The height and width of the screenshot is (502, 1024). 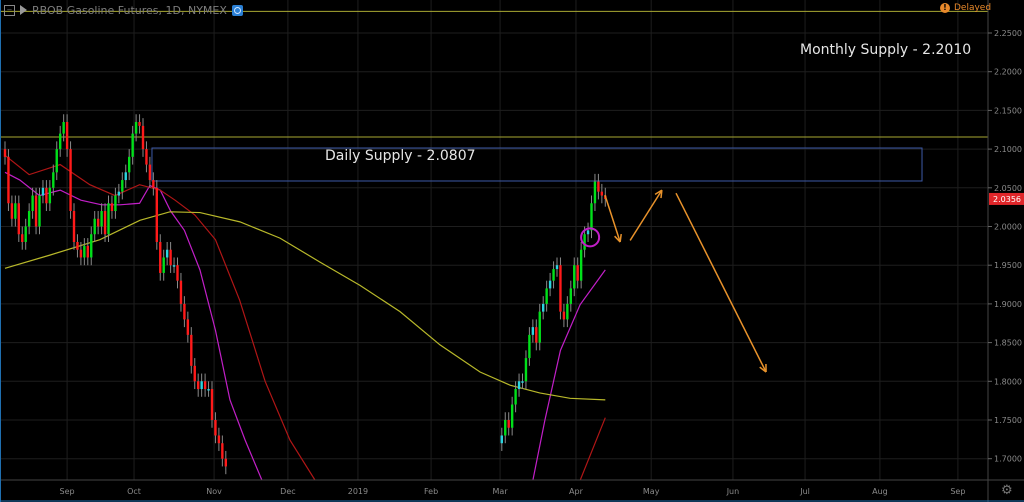 What do you see at coordinates (1007, 199) in the screenshot?
I see `last-price-label: 2.0356` at bounding box center [1007, 199].